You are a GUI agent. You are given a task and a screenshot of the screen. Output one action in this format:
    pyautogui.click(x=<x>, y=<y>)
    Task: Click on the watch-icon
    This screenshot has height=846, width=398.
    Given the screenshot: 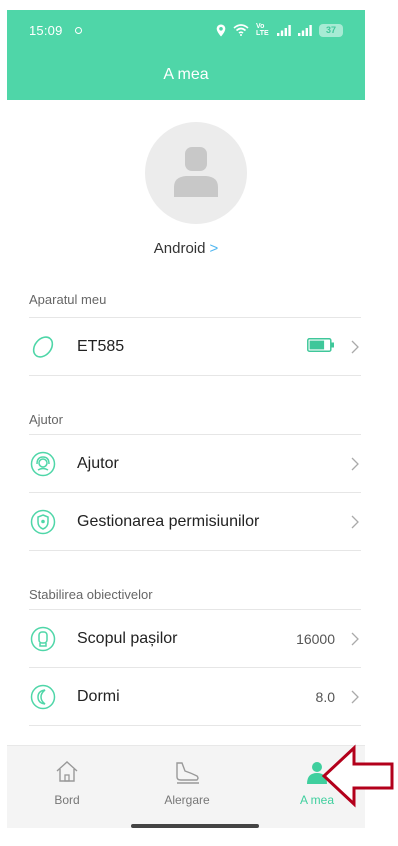 What is the action you would take?
    pyautogui.click(x=43, y=347)
    